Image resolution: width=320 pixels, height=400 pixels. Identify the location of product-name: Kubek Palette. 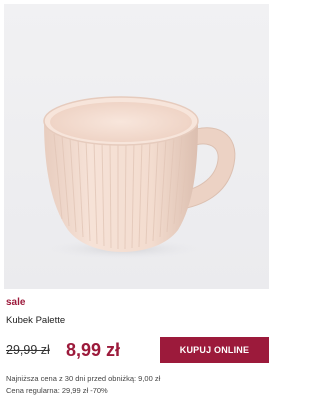
(35, 321).